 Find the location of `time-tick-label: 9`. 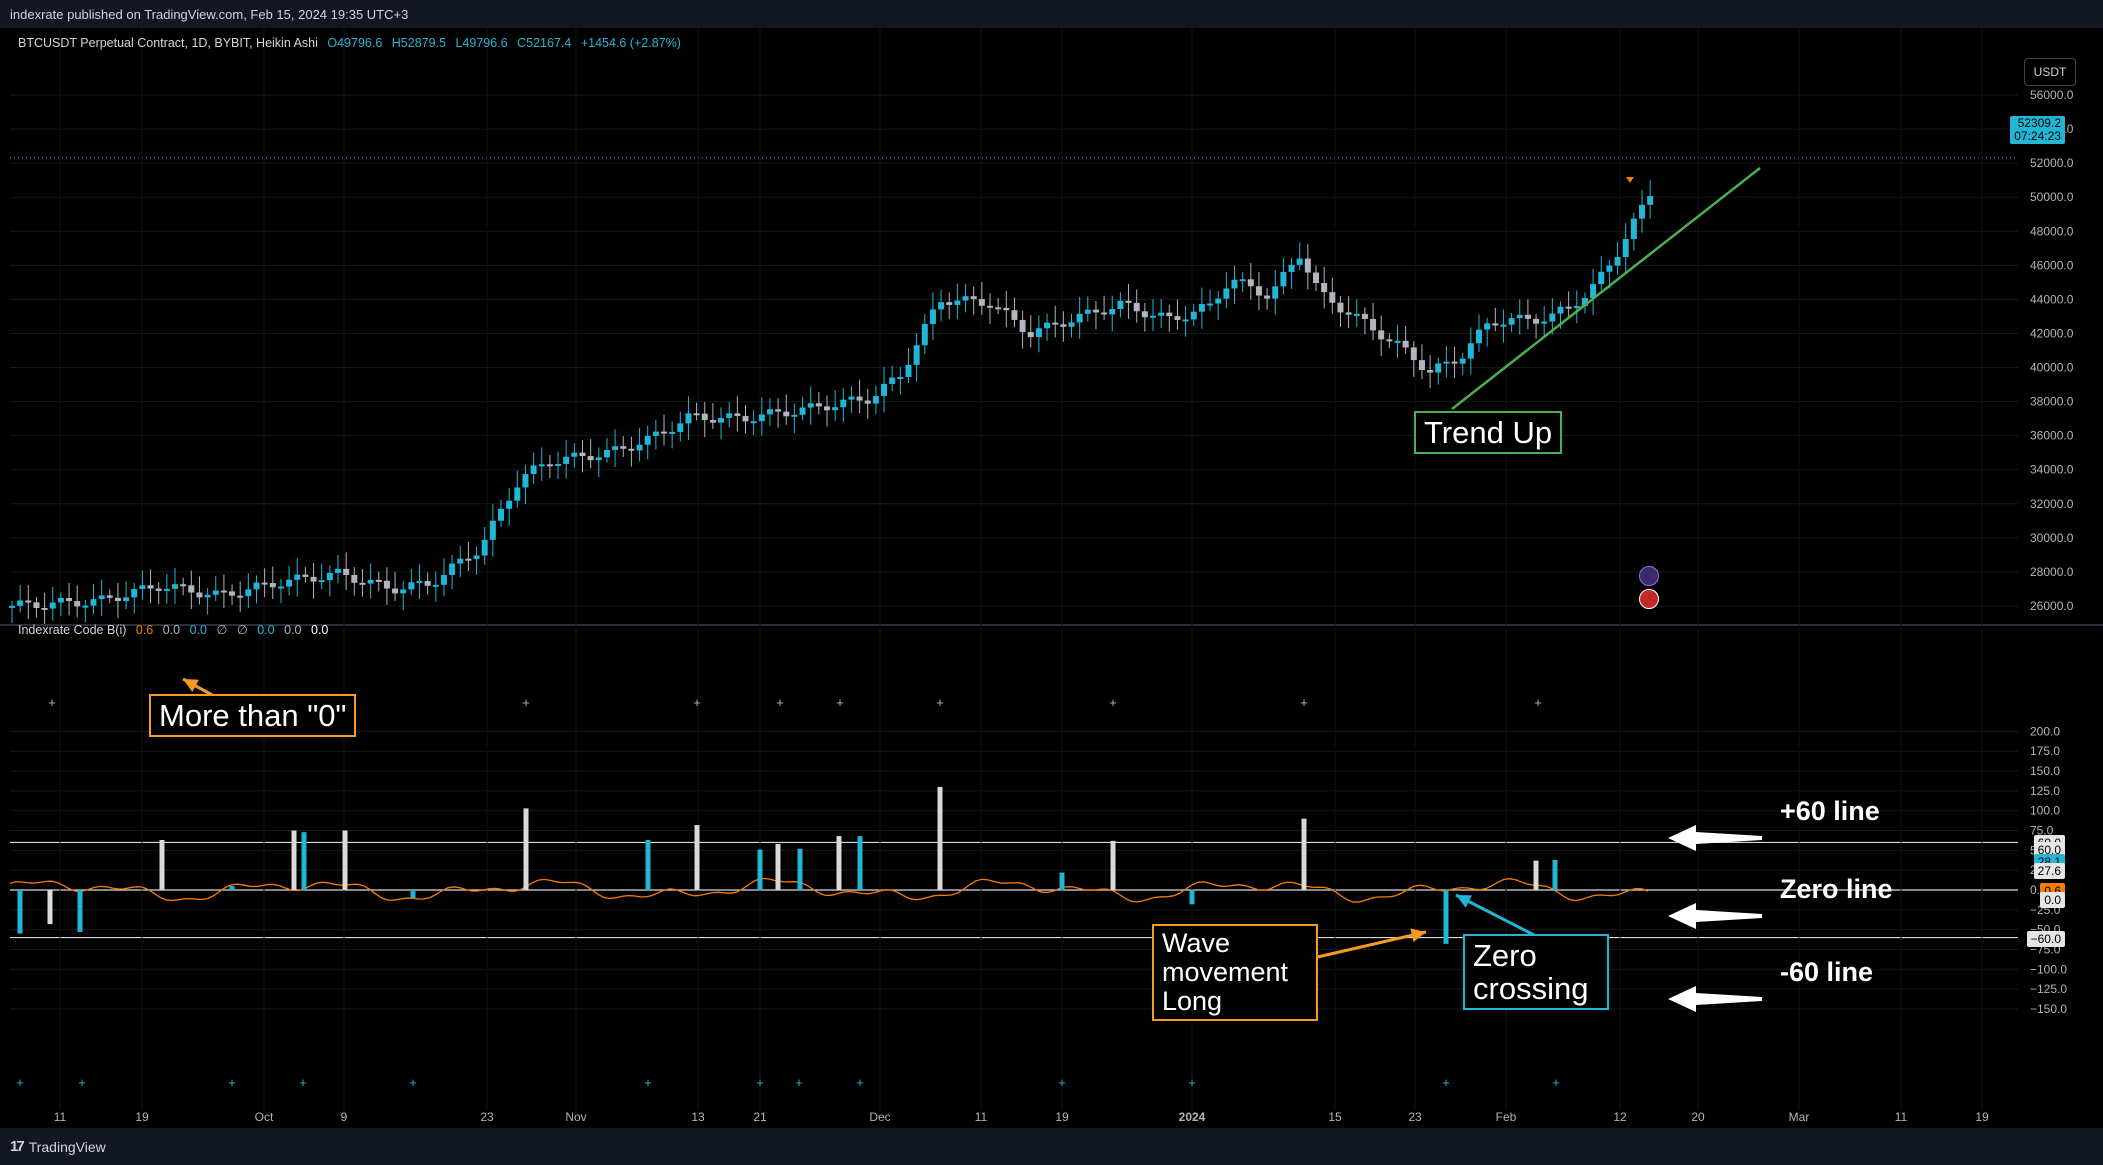

time-tick-label: 9 is located at coordinates (344, 1117).